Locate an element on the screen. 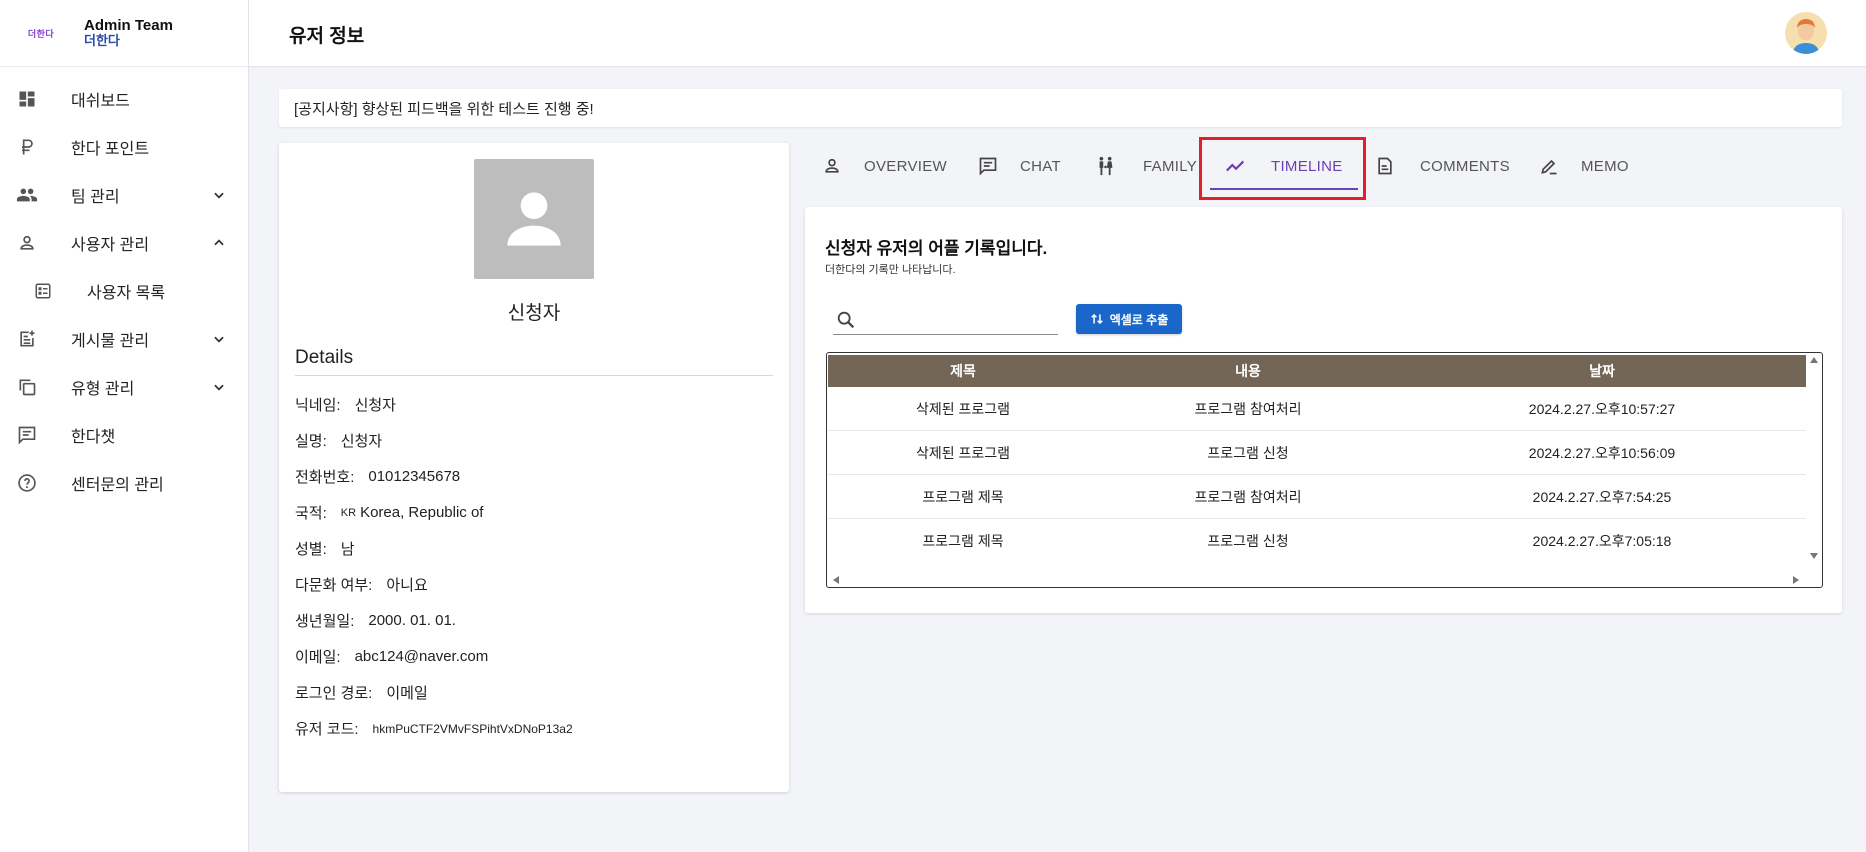 The width and height of the screenshot is (1866, 852). chevron-up-icon is located at coordinates (219, 243).